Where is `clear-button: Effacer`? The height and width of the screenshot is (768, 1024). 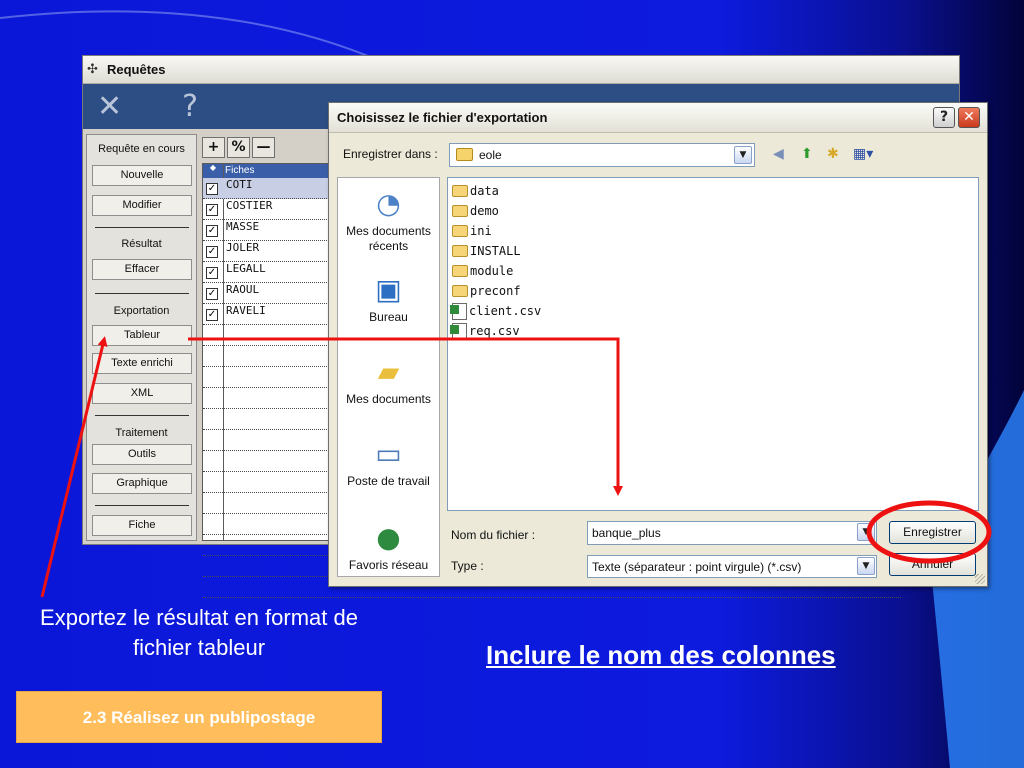
clear-button: Effacer is located at coordinates (142, 269).